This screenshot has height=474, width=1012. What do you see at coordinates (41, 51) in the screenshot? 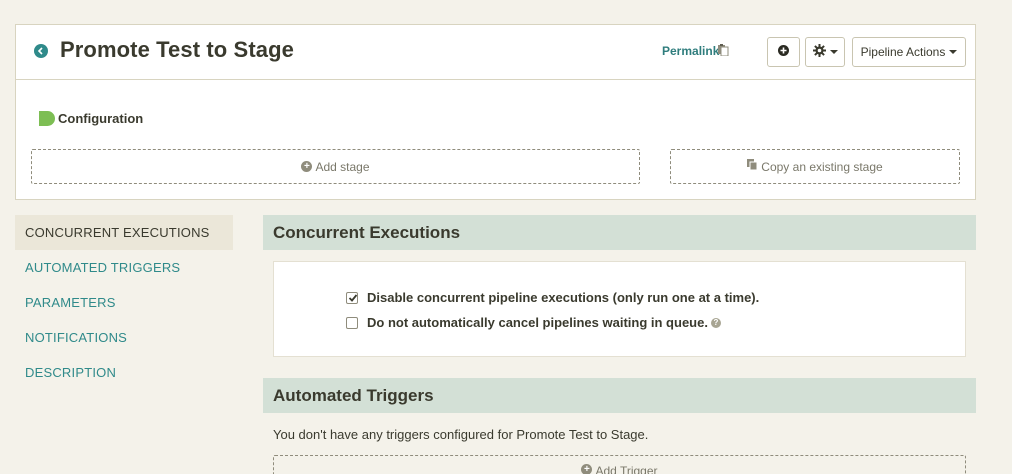
I see `back-icon` at bounding box center [41, 51].